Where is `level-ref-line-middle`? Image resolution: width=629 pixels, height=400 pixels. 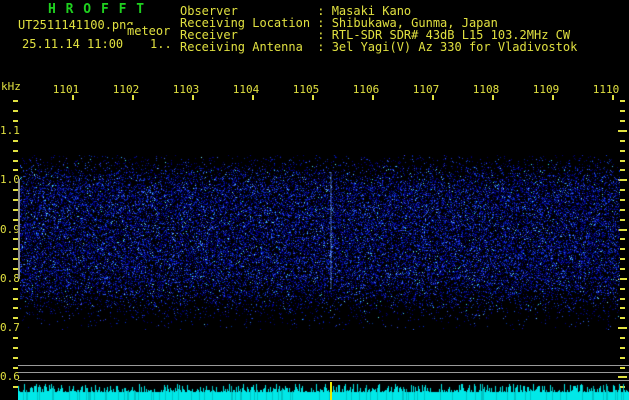 level-ref-line-middle is located at coordinates (323, 372).